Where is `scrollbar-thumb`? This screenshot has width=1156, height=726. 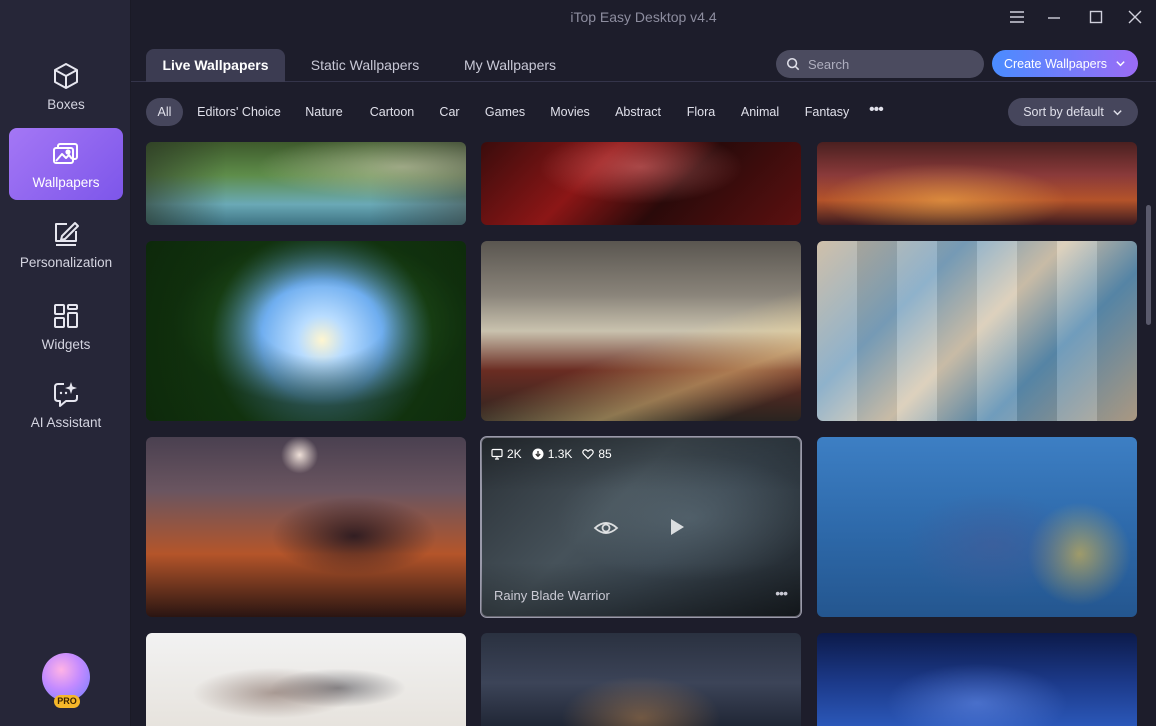 scrollbar-thumb is located at coordinates (1148, 265).